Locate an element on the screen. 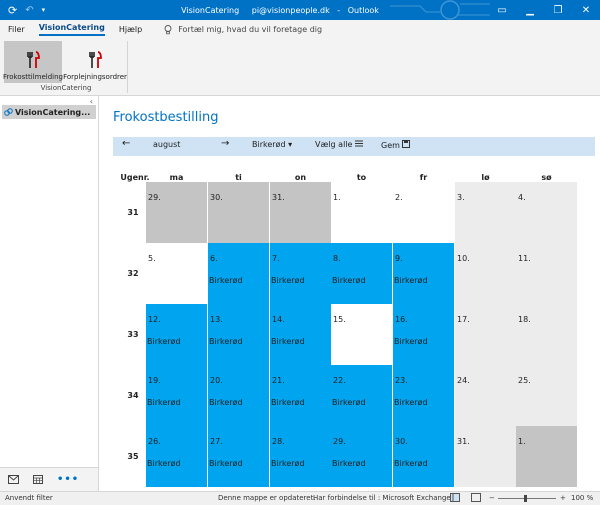 Image resolution: width=600 pixels, height=505 pixels. normal-view-icon is located at coordinates (455, 498).